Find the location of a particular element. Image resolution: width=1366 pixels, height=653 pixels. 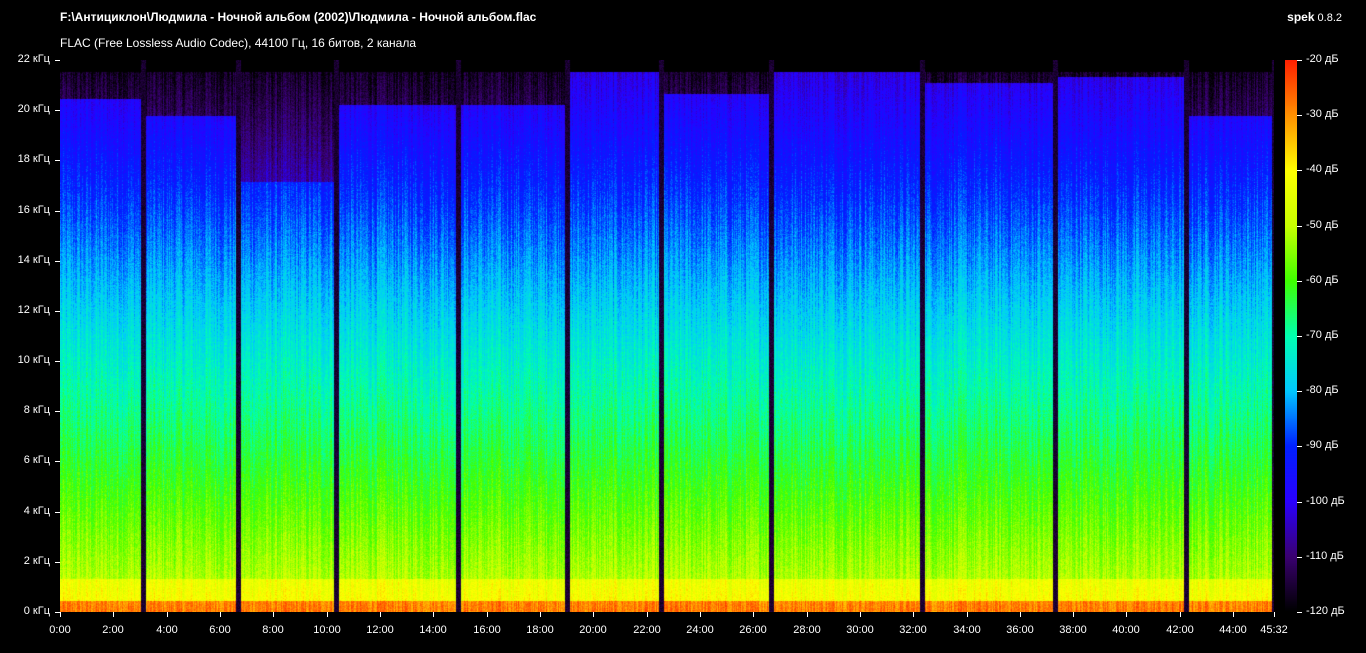

x-axis-label: 6:00 is located at coordinates (220, 630).